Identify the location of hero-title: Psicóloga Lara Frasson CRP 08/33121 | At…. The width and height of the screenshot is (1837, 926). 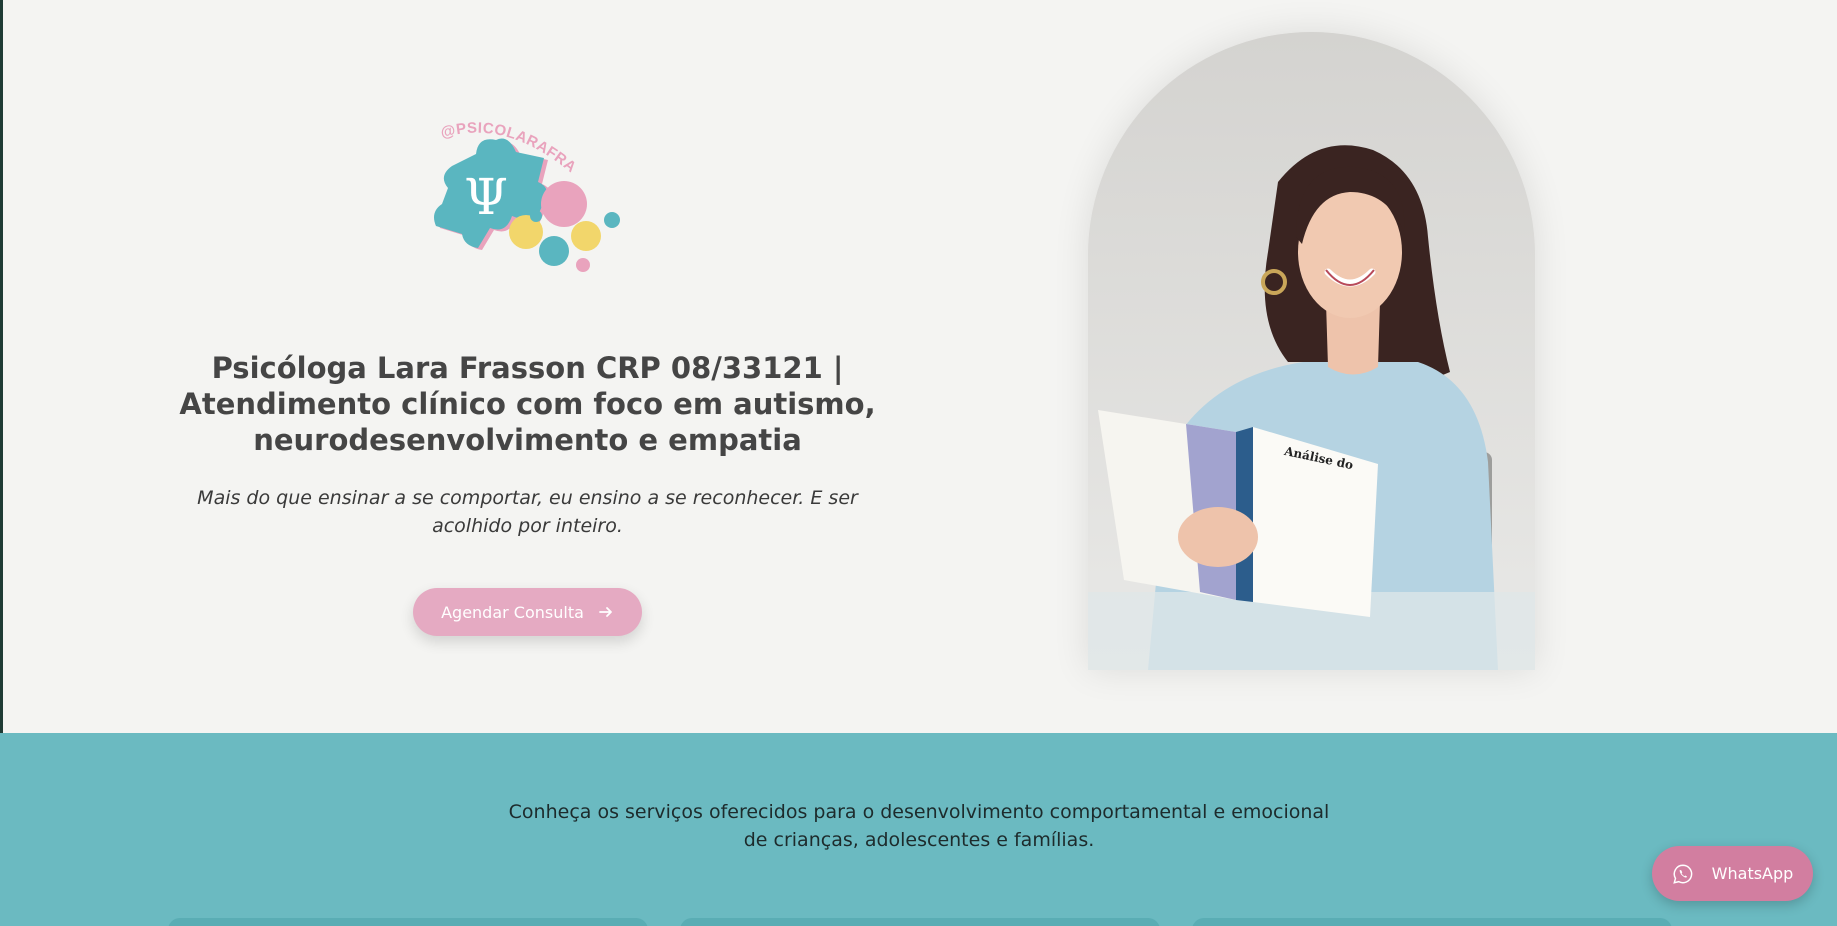
(527, 404).